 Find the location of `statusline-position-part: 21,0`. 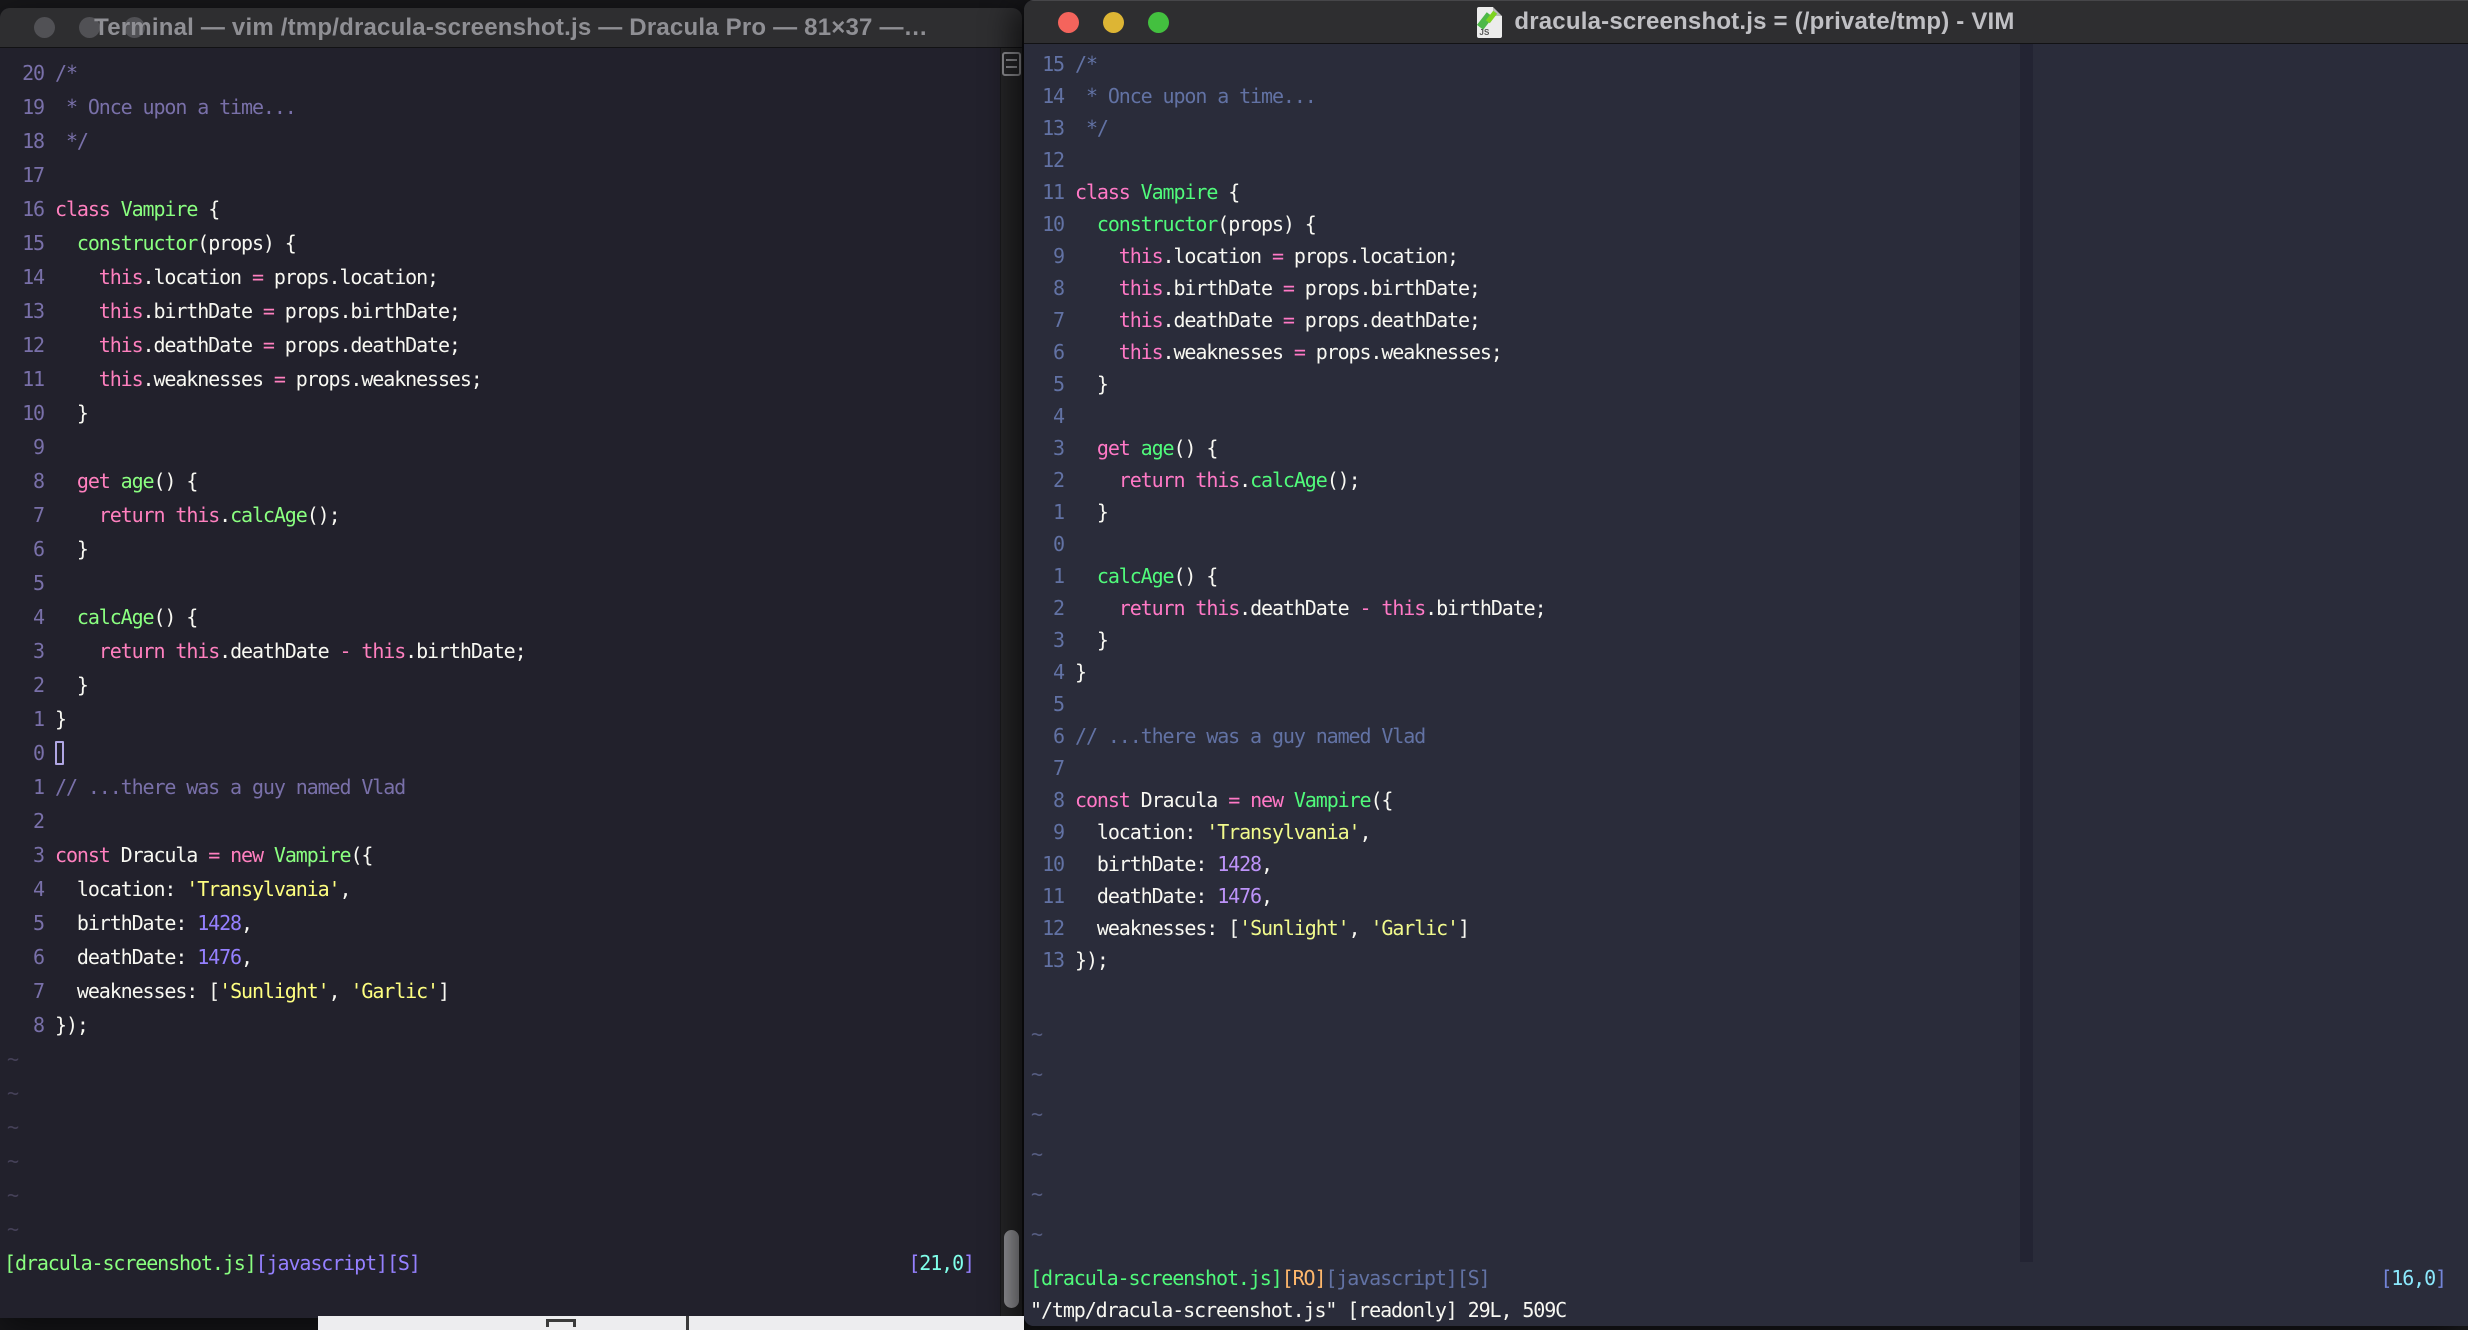

statusline-position-part: 21,0 is located at coordinates (941, 1263).